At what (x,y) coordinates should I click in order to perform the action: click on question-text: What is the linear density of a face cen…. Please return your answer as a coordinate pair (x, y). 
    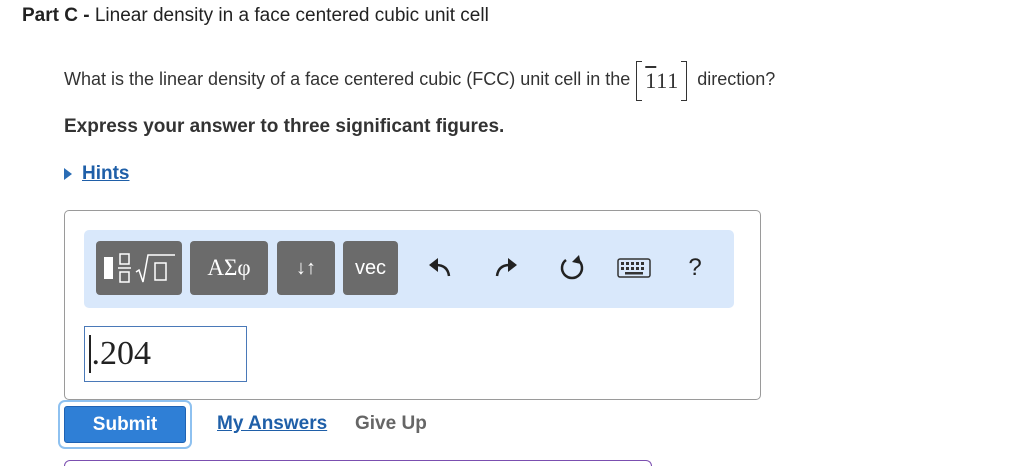
    Looking at the image, I should click on (347, 78).